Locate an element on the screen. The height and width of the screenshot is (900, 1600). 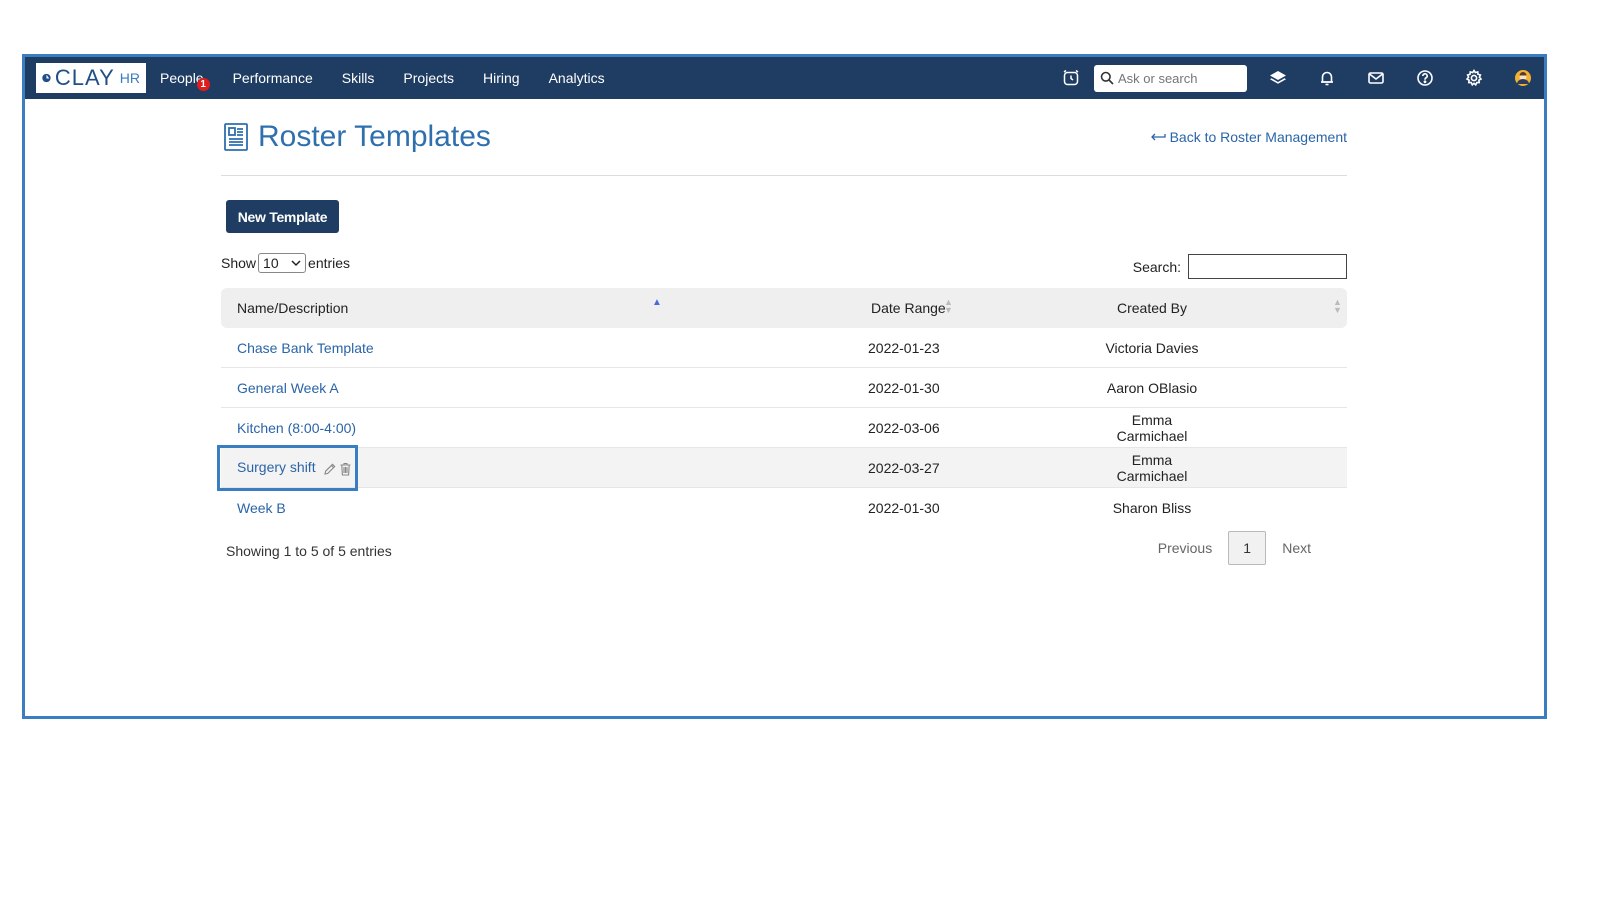
clock-icon is located at coordinates (1071, 78).